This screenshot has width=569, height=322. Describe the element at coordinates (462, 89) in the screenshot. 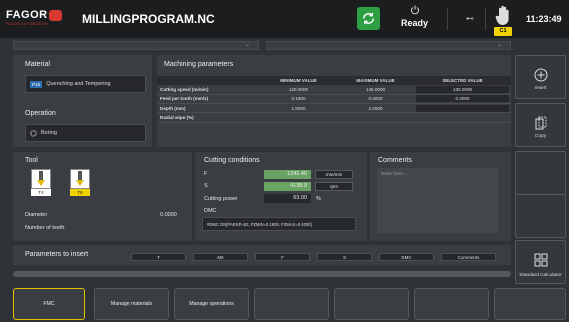

I see `selected-value-input: 130.0000` at that location.